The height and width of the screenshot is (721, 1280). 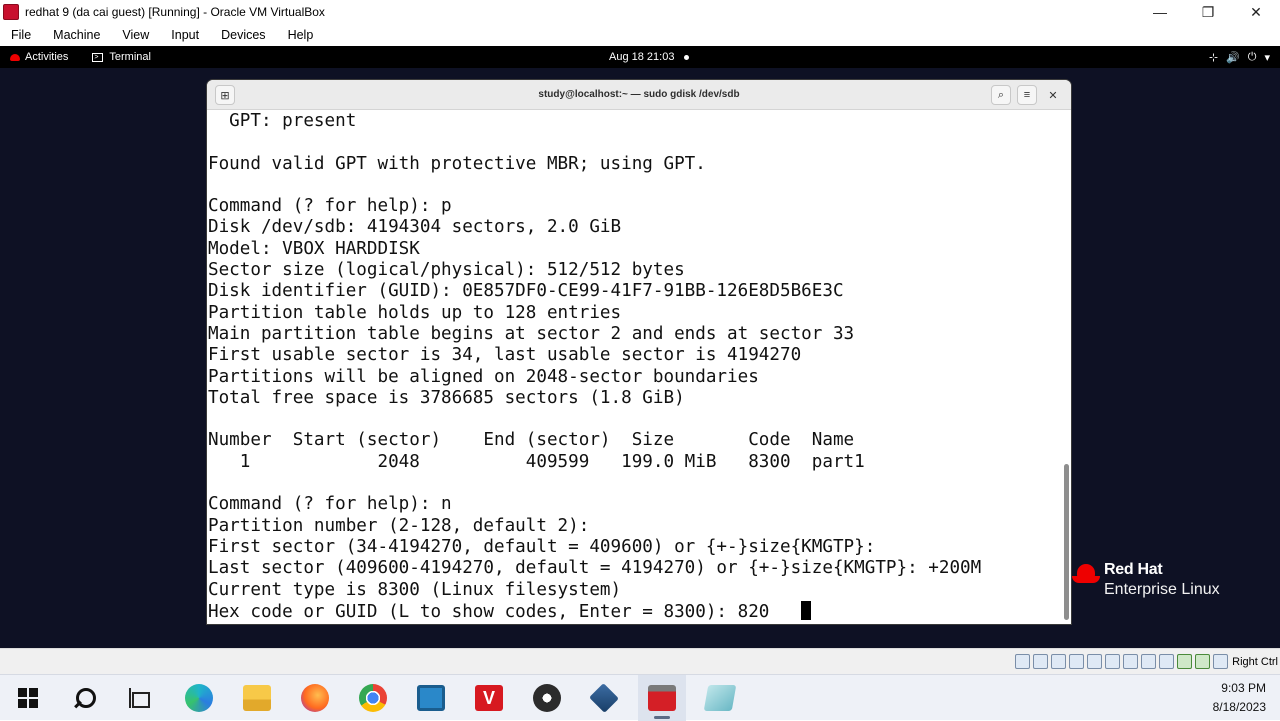 I want to click on terminal-menu-button: ≡, so click(x=1027, y=95).